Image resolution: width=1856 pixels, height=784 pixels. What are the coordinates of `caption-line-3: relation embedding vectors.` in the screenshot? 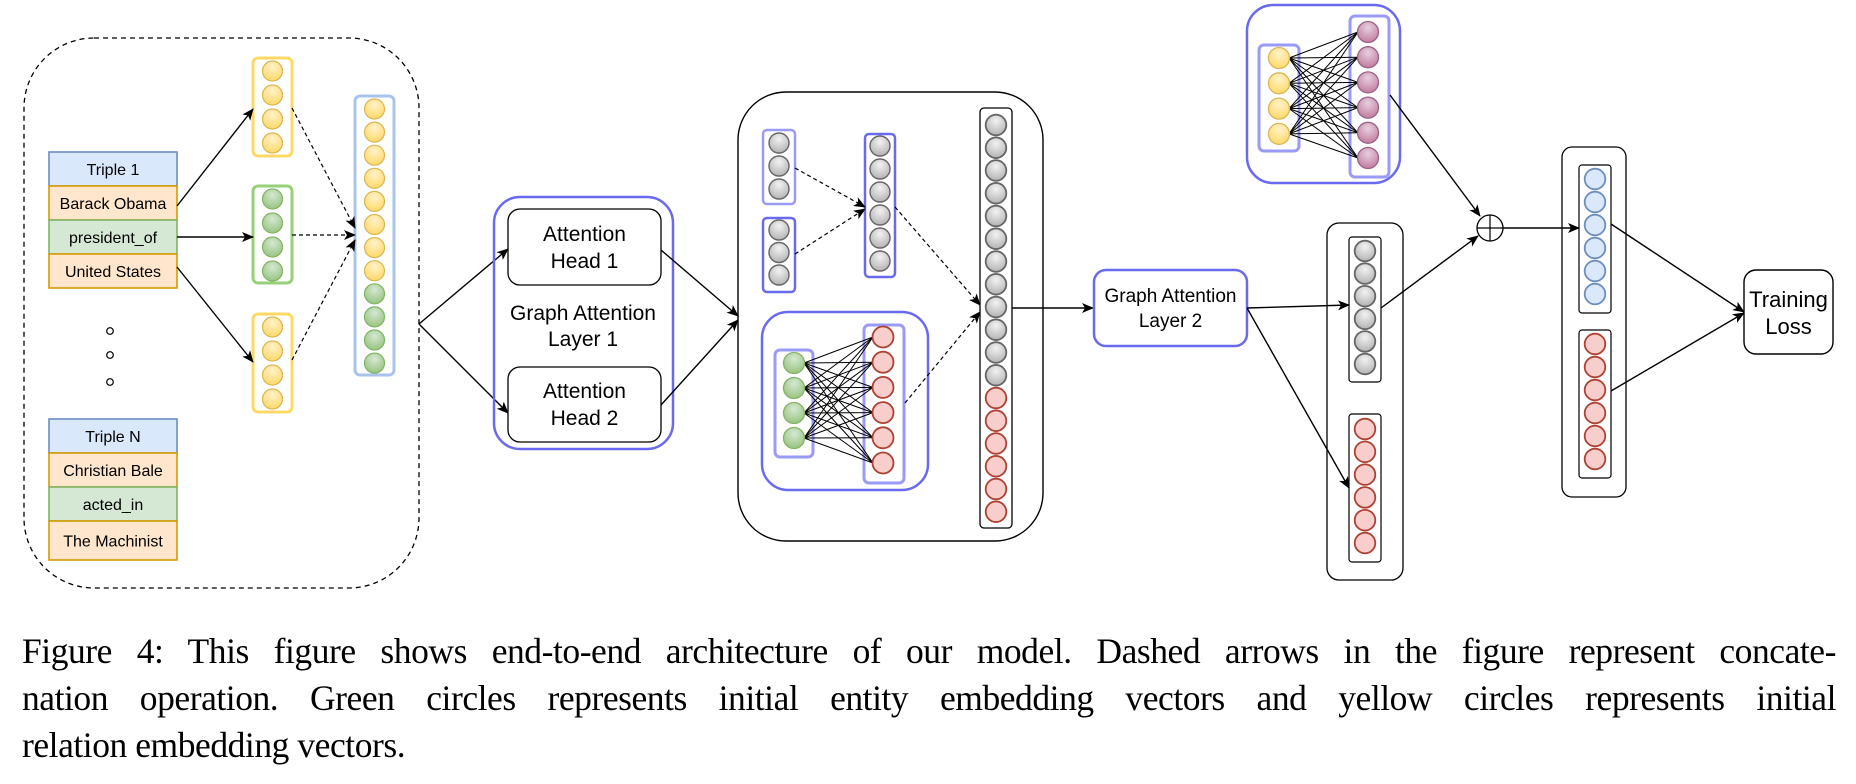 It's located at (214, 745).